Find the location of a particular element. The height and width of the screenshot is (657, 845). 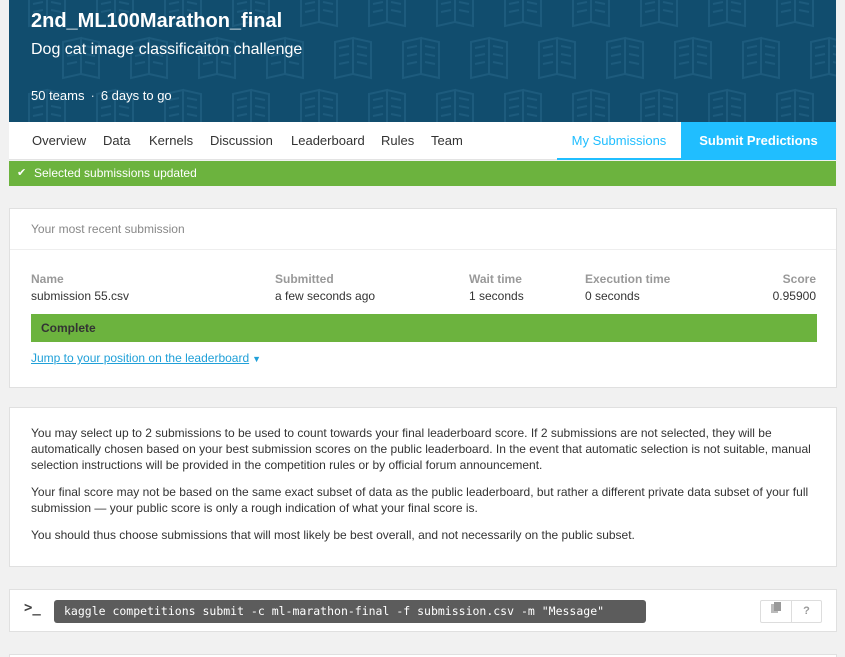

wait-time-value: 1 seconds is located at coordinates (496, 296).